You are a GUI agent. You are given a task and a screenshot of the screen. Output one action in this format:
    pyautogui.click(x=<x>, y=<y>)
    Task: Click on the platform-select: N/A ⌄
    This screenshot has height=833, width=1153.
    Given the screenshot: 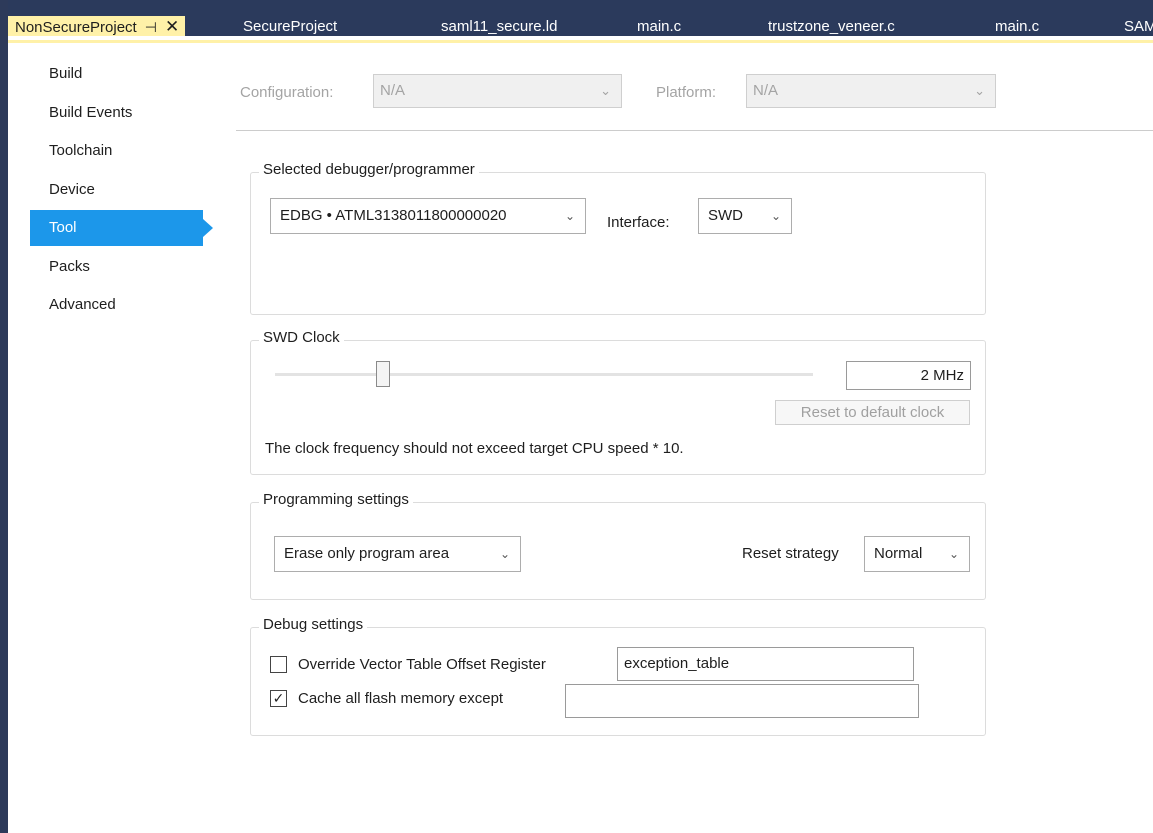 What is the action you would take?
    pyautogui.click(x=871, y=91)
    